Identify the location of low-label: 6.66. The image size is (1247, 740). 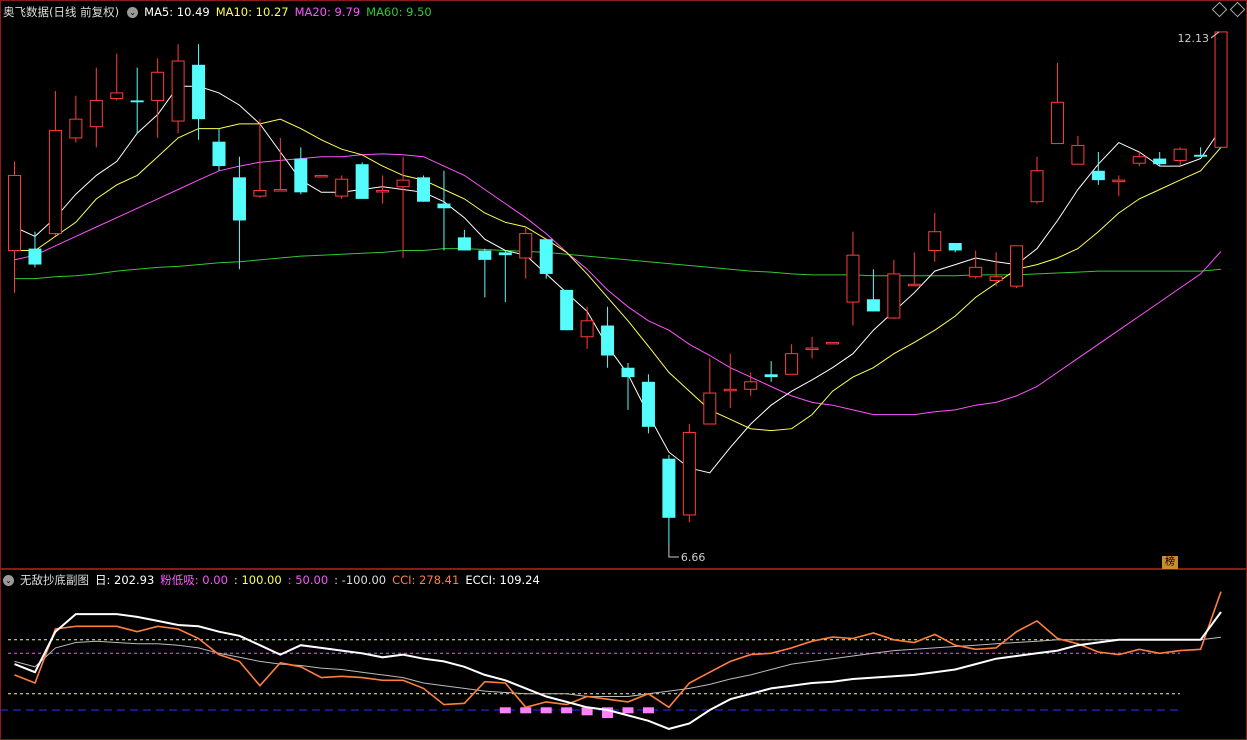
(693, 557).